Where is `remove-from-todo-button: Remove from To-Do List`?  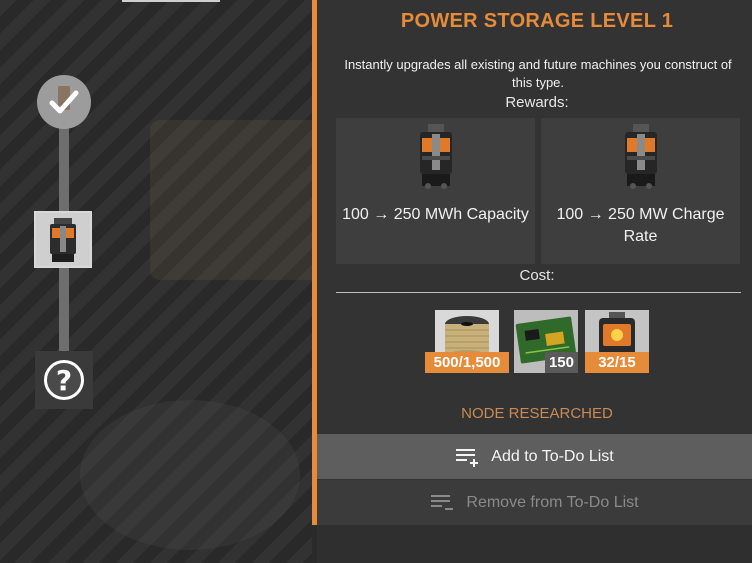
remove-from-todo-button: Remove from To-Do List is located at coordinates (534, 502).